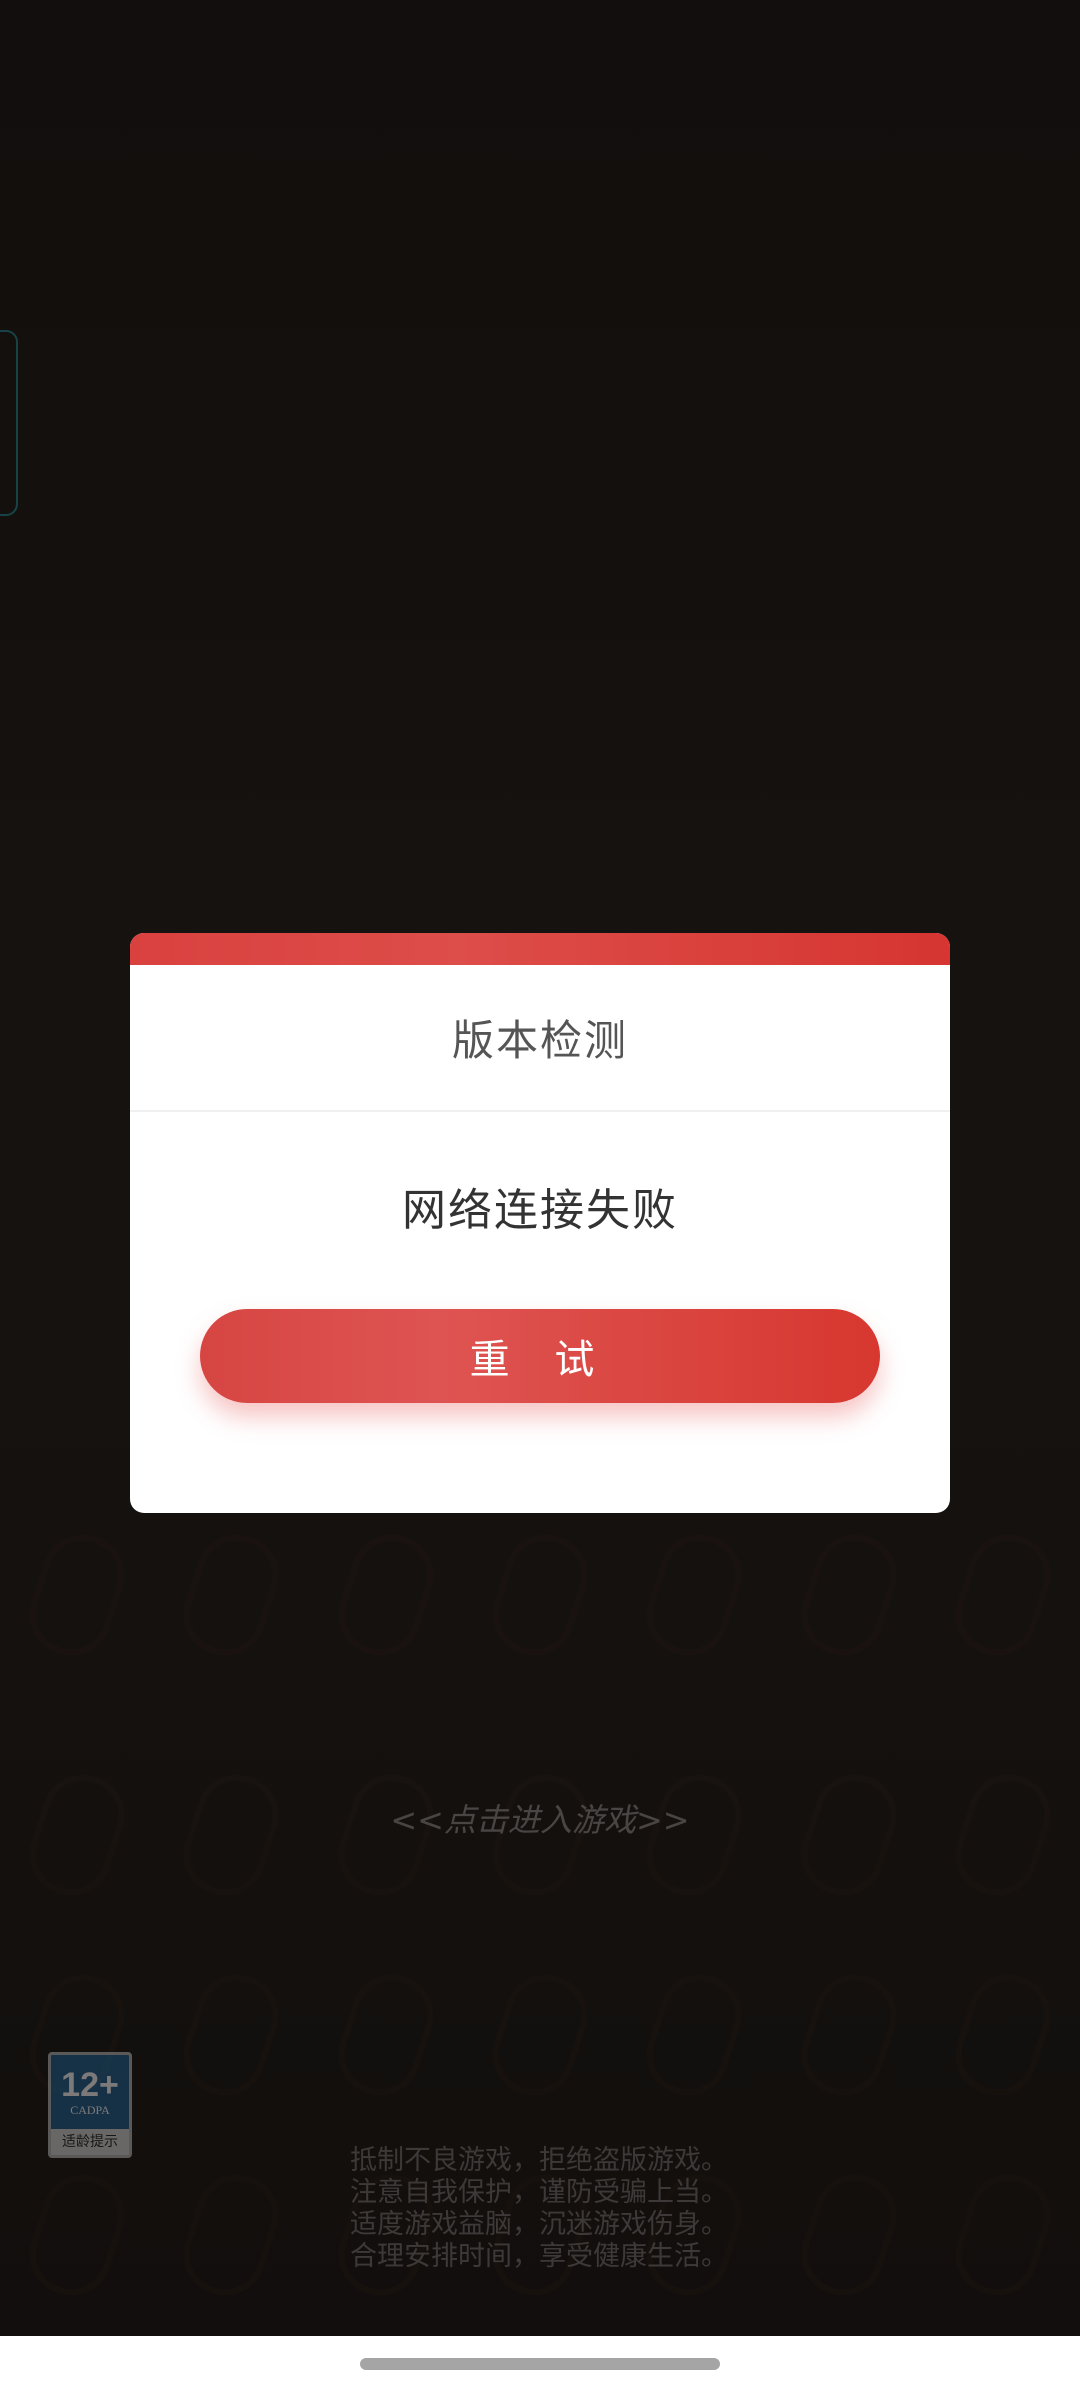 This screenshot has height=2398, width=1080. I want to click on dialog-header-bar, so click(540, 949).